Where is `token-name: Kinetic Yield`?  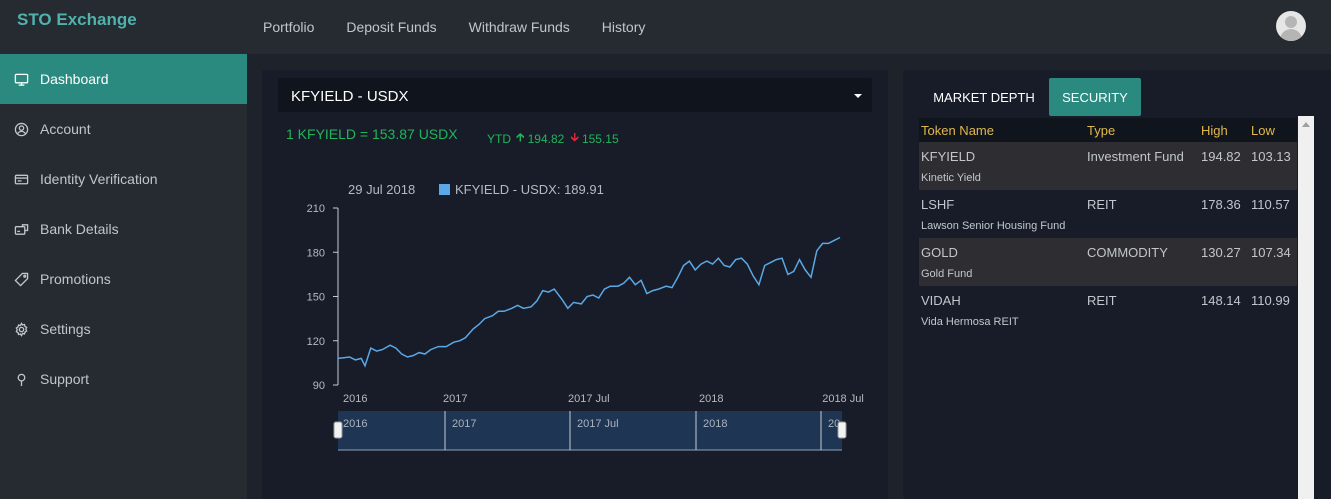
token-name: Kinetic Yield is located at coordinates (951, 178).